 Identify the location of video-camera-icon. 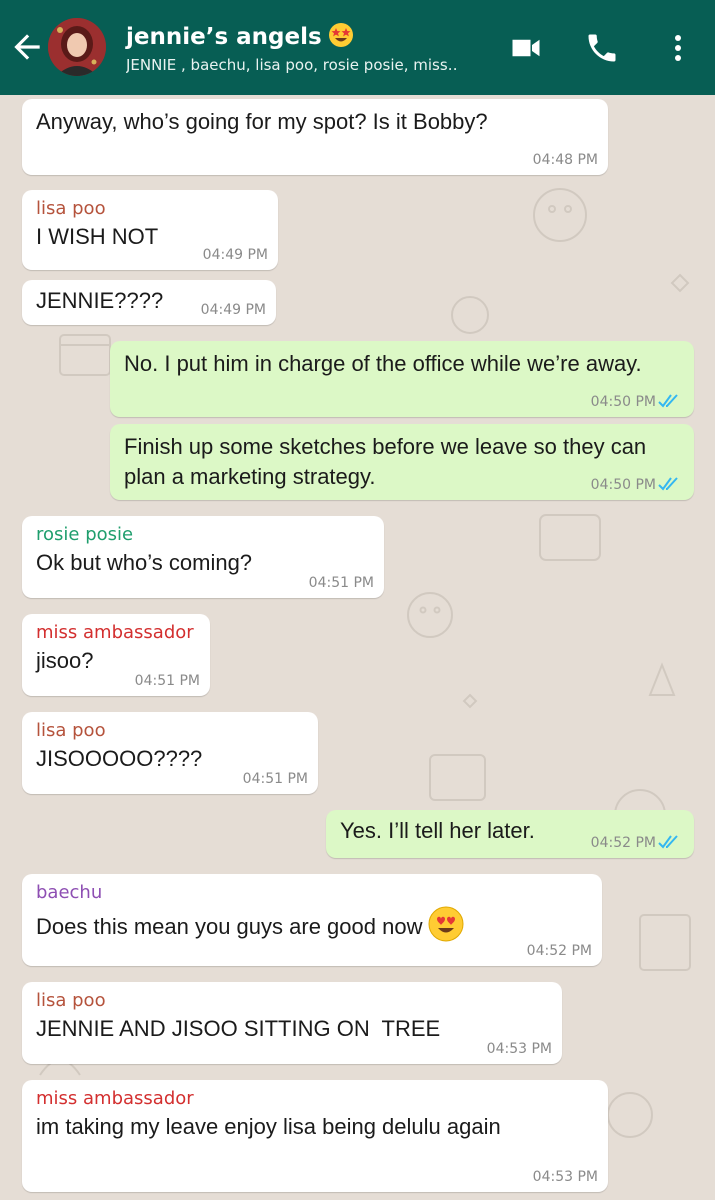
(526, 48).